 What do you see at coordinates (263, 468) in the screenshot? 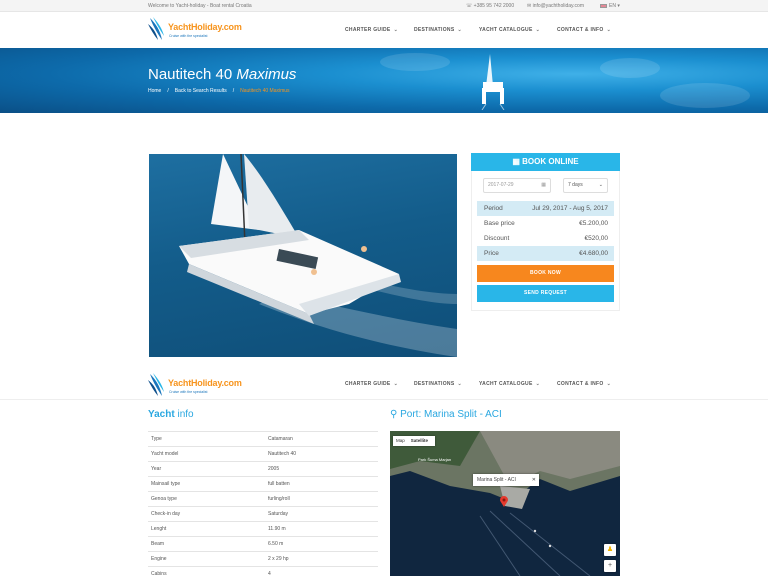
I see `table-row: Year 2005` at bounding box center [263, 468].